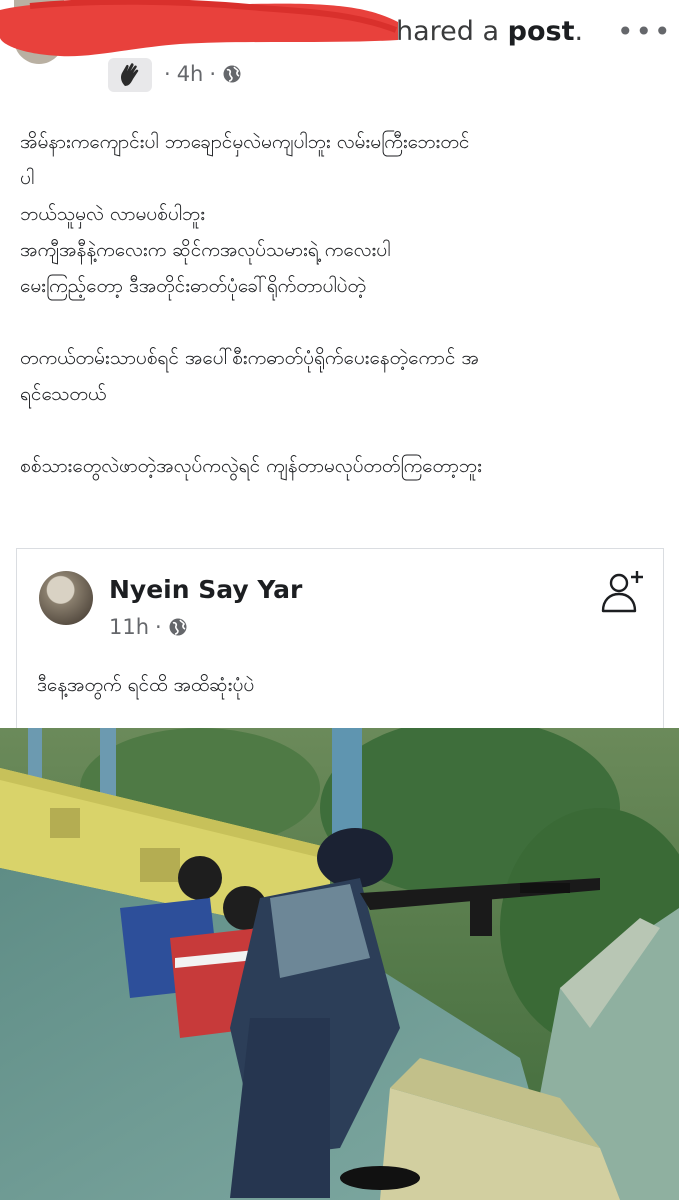  What do you see at coordinates (199, 28) in the screenshot?
I see `redaction-scribble` at bounding box center [199, 28].